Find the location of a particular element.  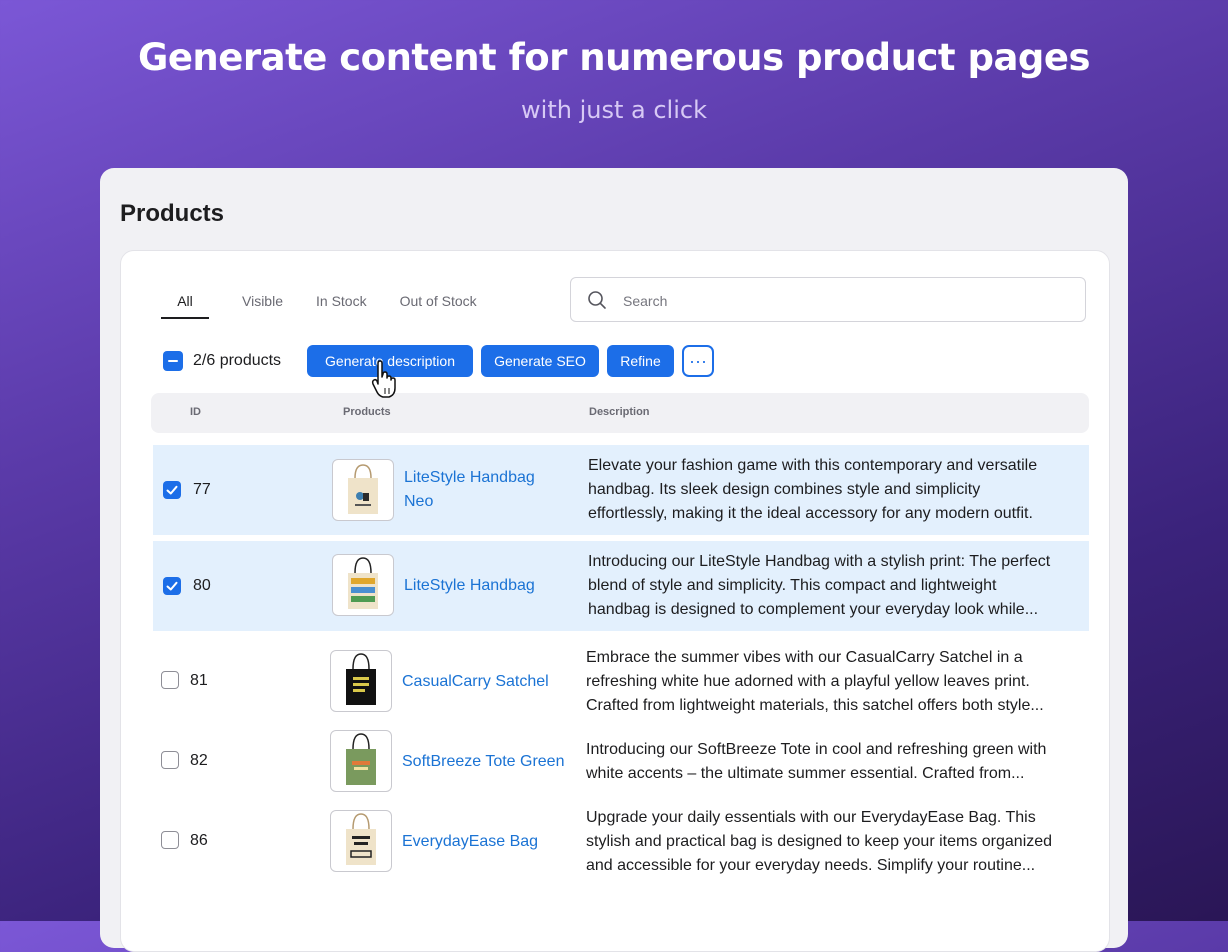

table-header: ID Products Description is located at coordinates (620, 413).